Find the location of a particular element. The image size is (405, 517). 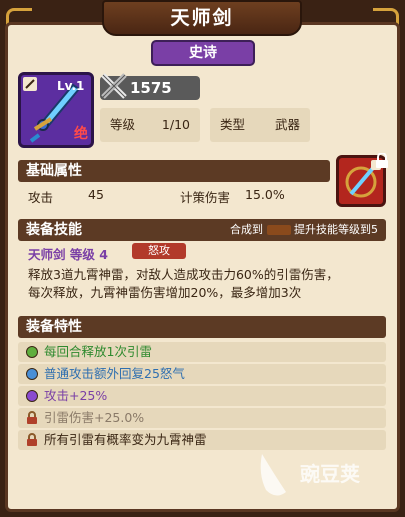

base-attr-header: 基础属性 is located at coordinates (174, 171).